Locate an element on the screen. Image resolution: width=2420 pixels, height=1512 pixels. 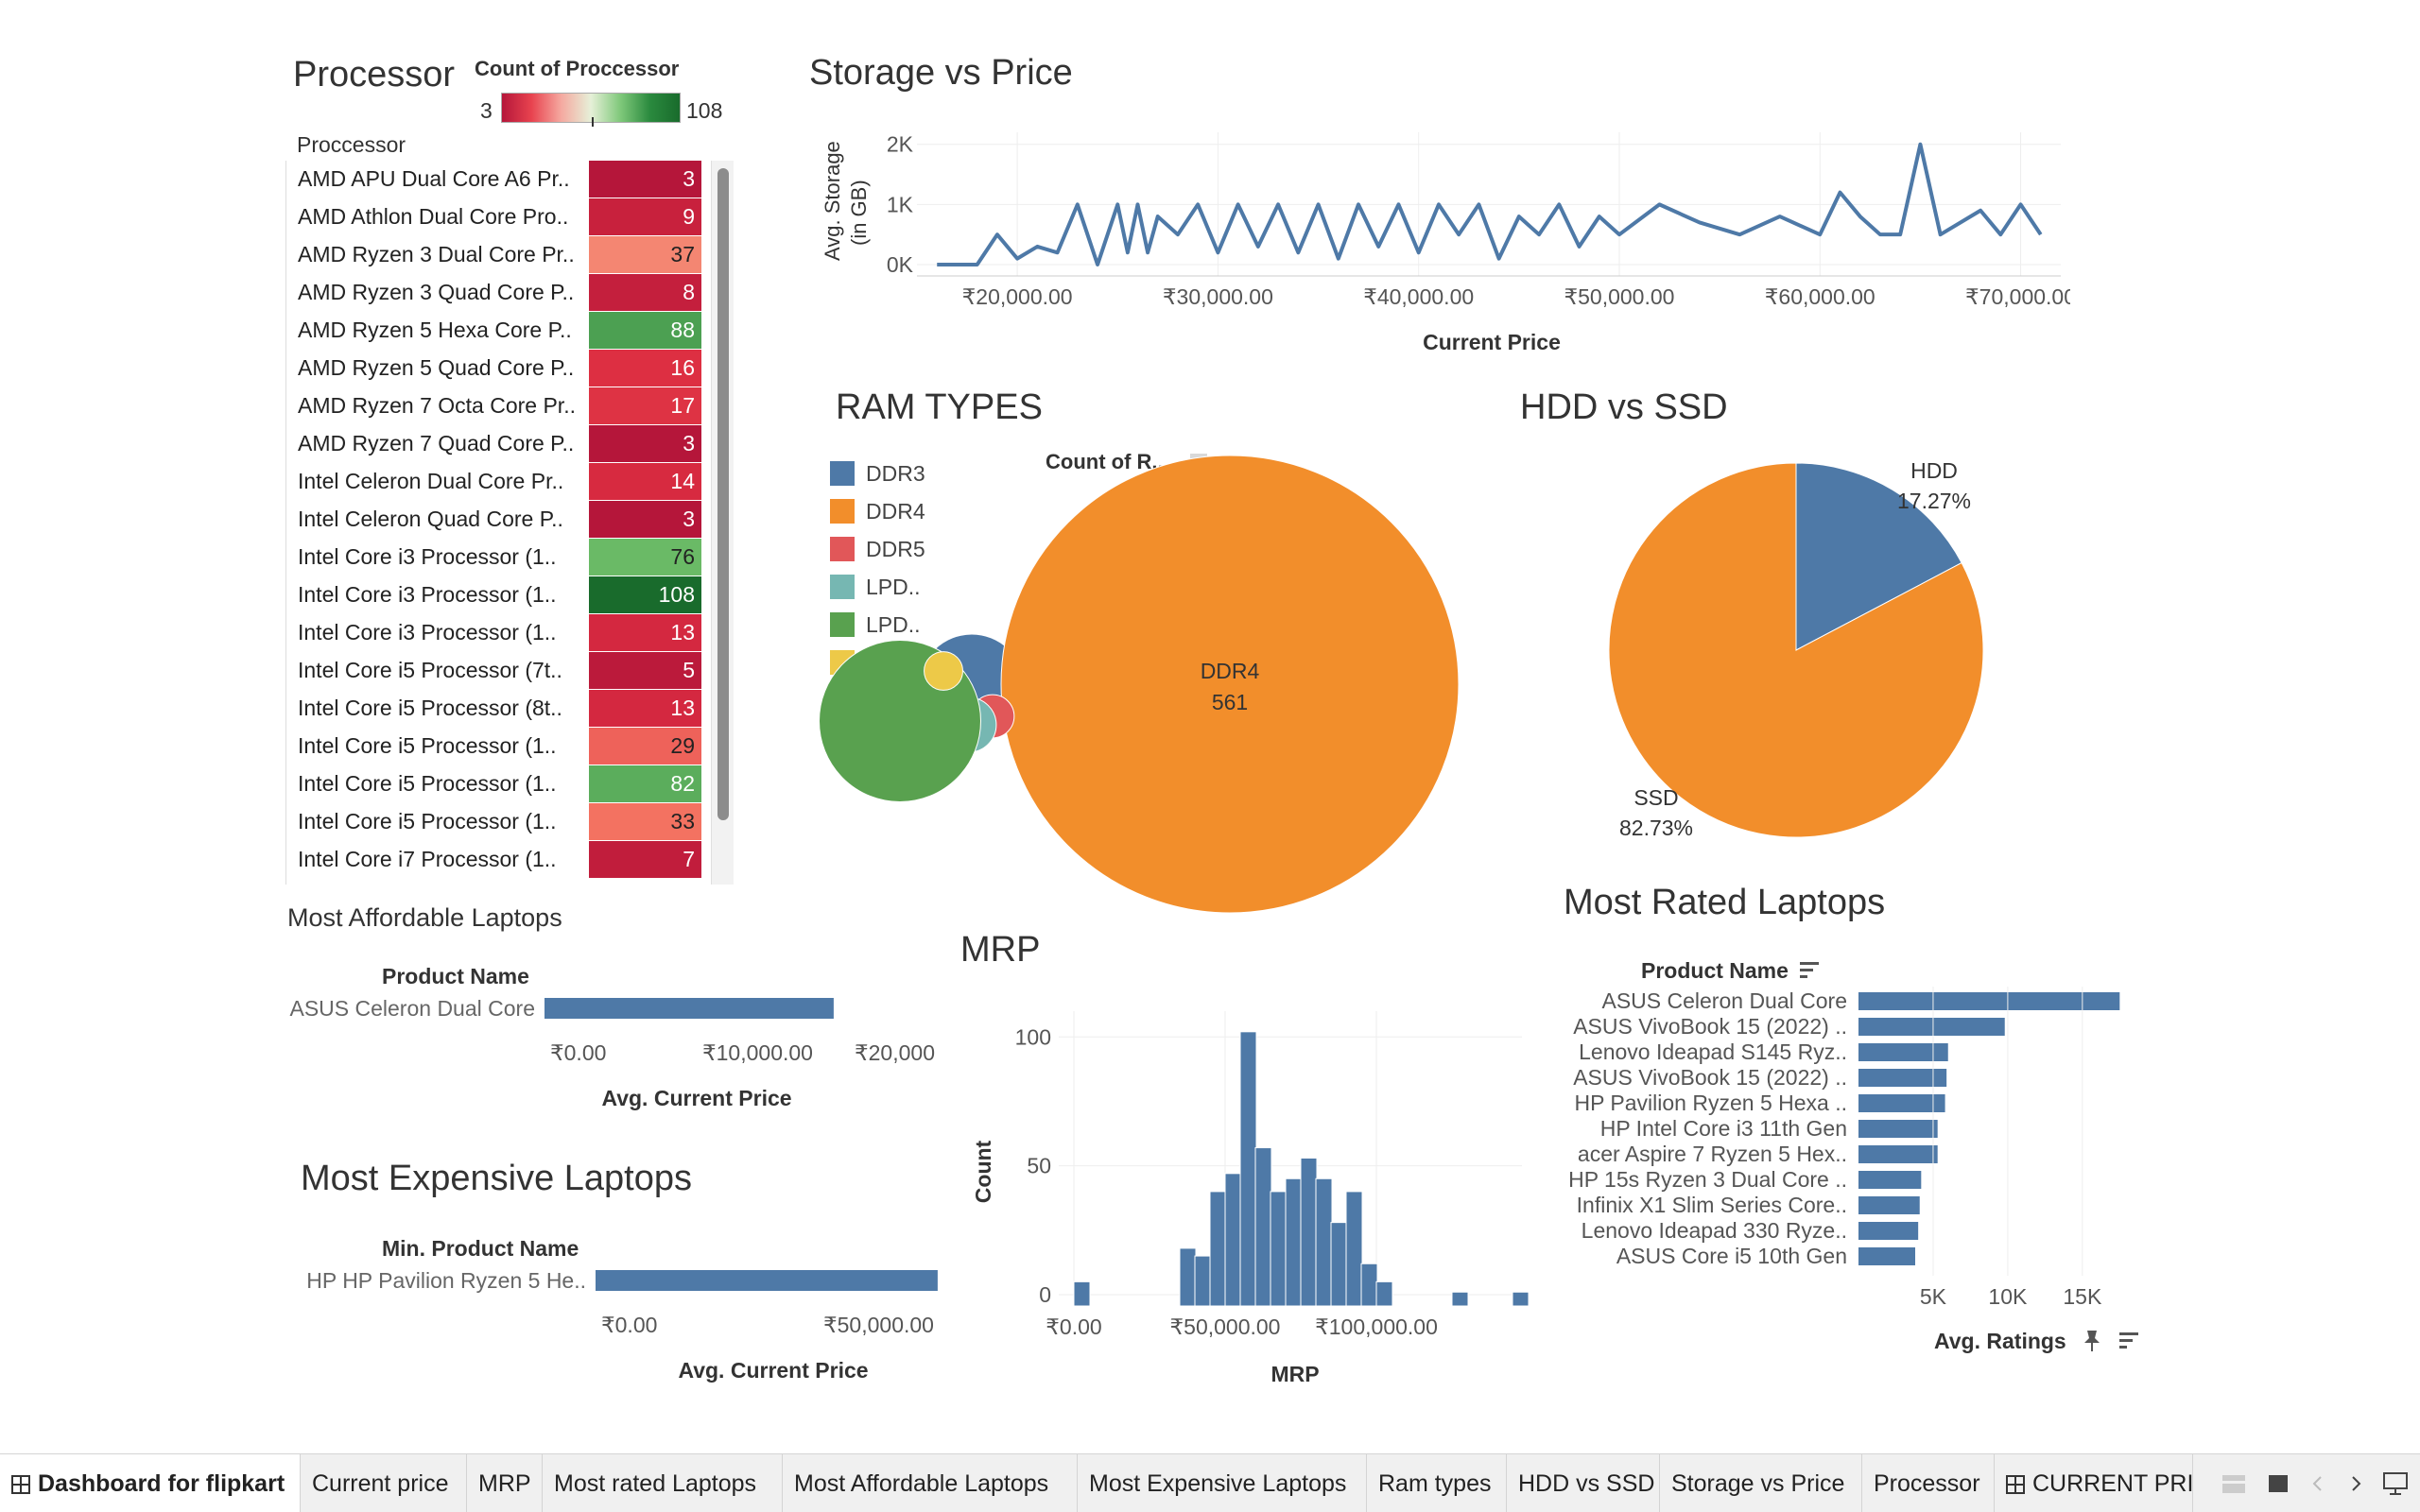
processor-row: Intel Core i5 Processor (1.. 33 is located at coordinates (494, 822).